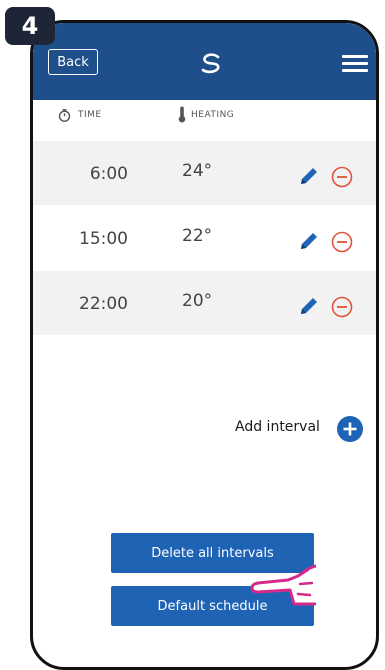 This screenshot has height=670, width=385. Describe the element at coordinates (73, 62) in the screenshot. I see `back-button: Back` at that location.